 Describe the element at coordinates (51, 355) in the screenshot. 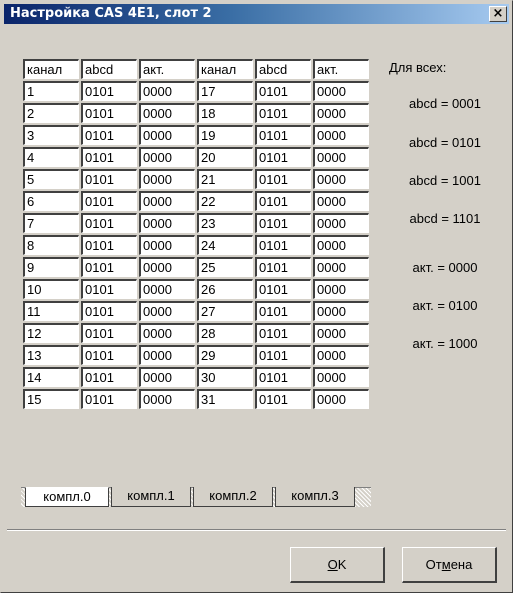

I see `channel-cell: 13` at that location.